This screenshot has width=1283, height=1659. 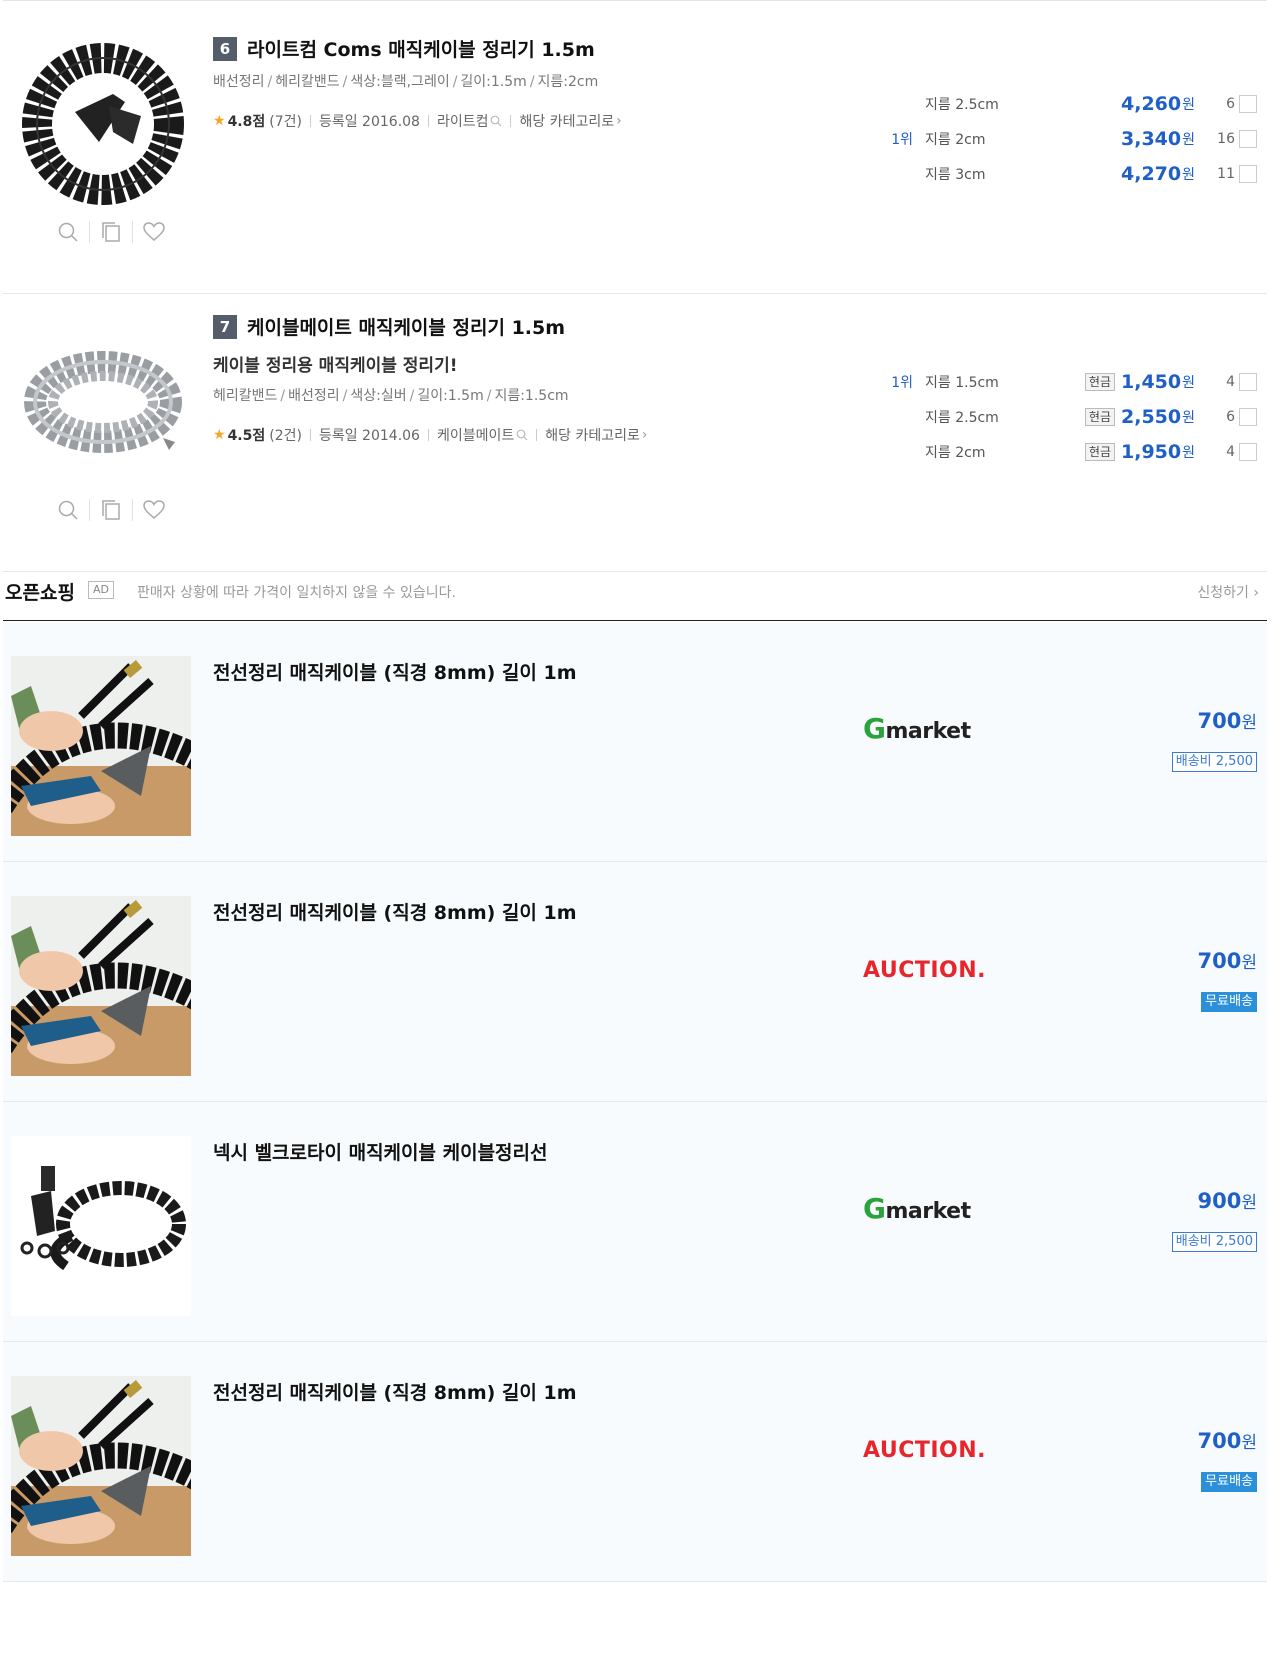 What do you see at coordinates (1047, 452) in the screenshot?
I see `price-option: 지름 2cm 현금 1,950 원 4` at bounding box center [1047, 452].